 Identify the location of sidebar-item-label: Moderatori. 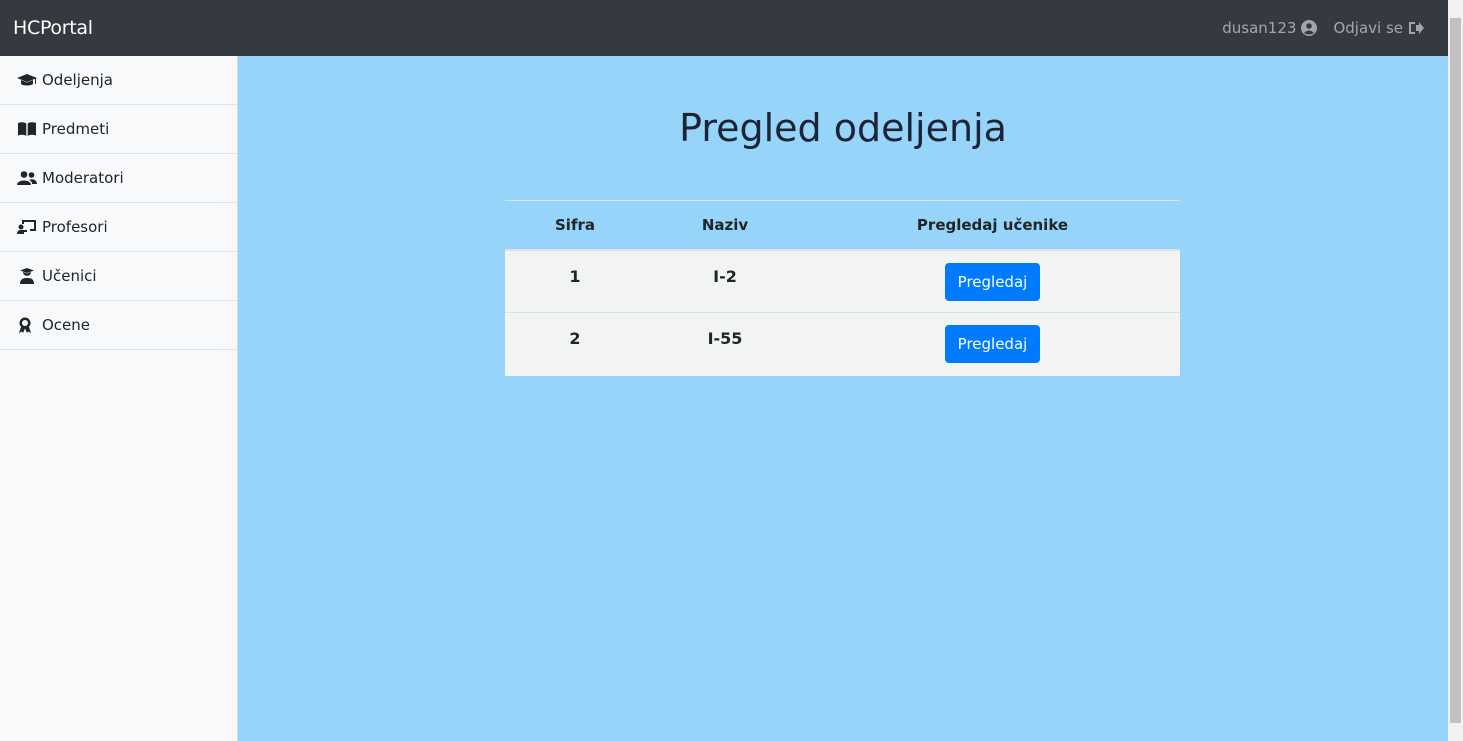
(83, 178).